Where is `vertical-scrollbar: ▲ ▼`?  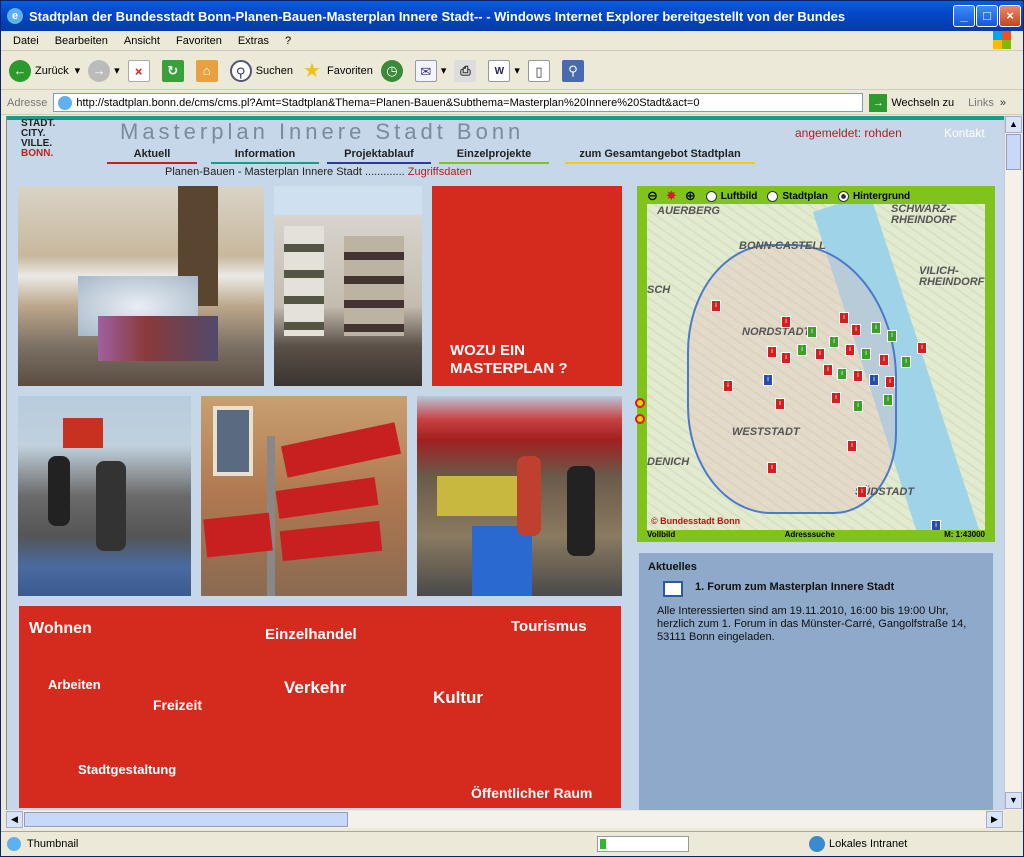 vertical-scrollbar: ▲ ▼ is located at coordinates (1013, 463).